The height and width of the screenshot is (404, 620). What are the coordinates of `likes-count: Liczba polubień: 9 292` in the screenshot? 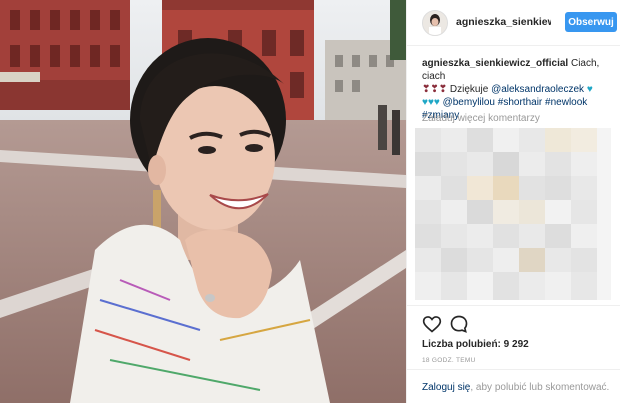 It's located at (475, 344).